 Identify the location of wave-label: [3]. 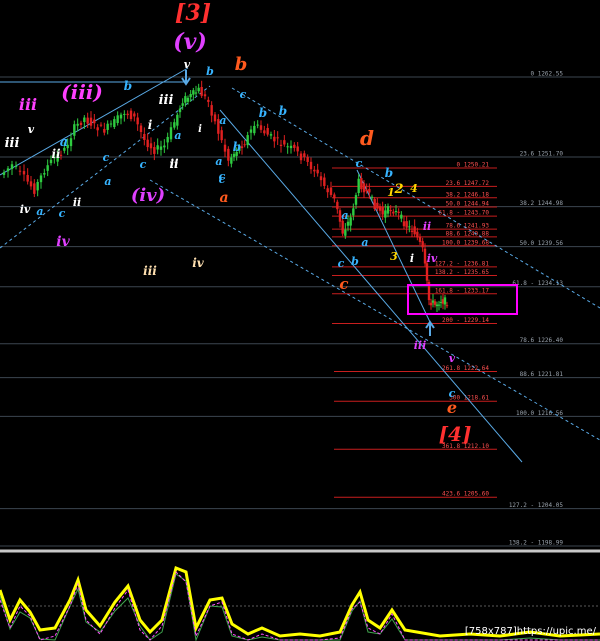
(193, 13).